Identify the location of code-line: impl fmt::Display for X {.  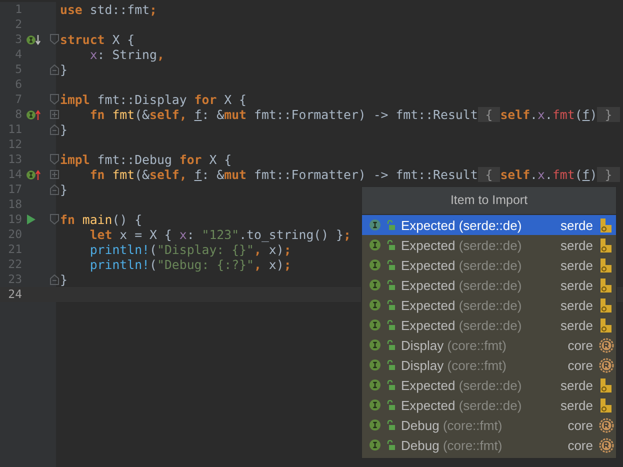
(153, 99).